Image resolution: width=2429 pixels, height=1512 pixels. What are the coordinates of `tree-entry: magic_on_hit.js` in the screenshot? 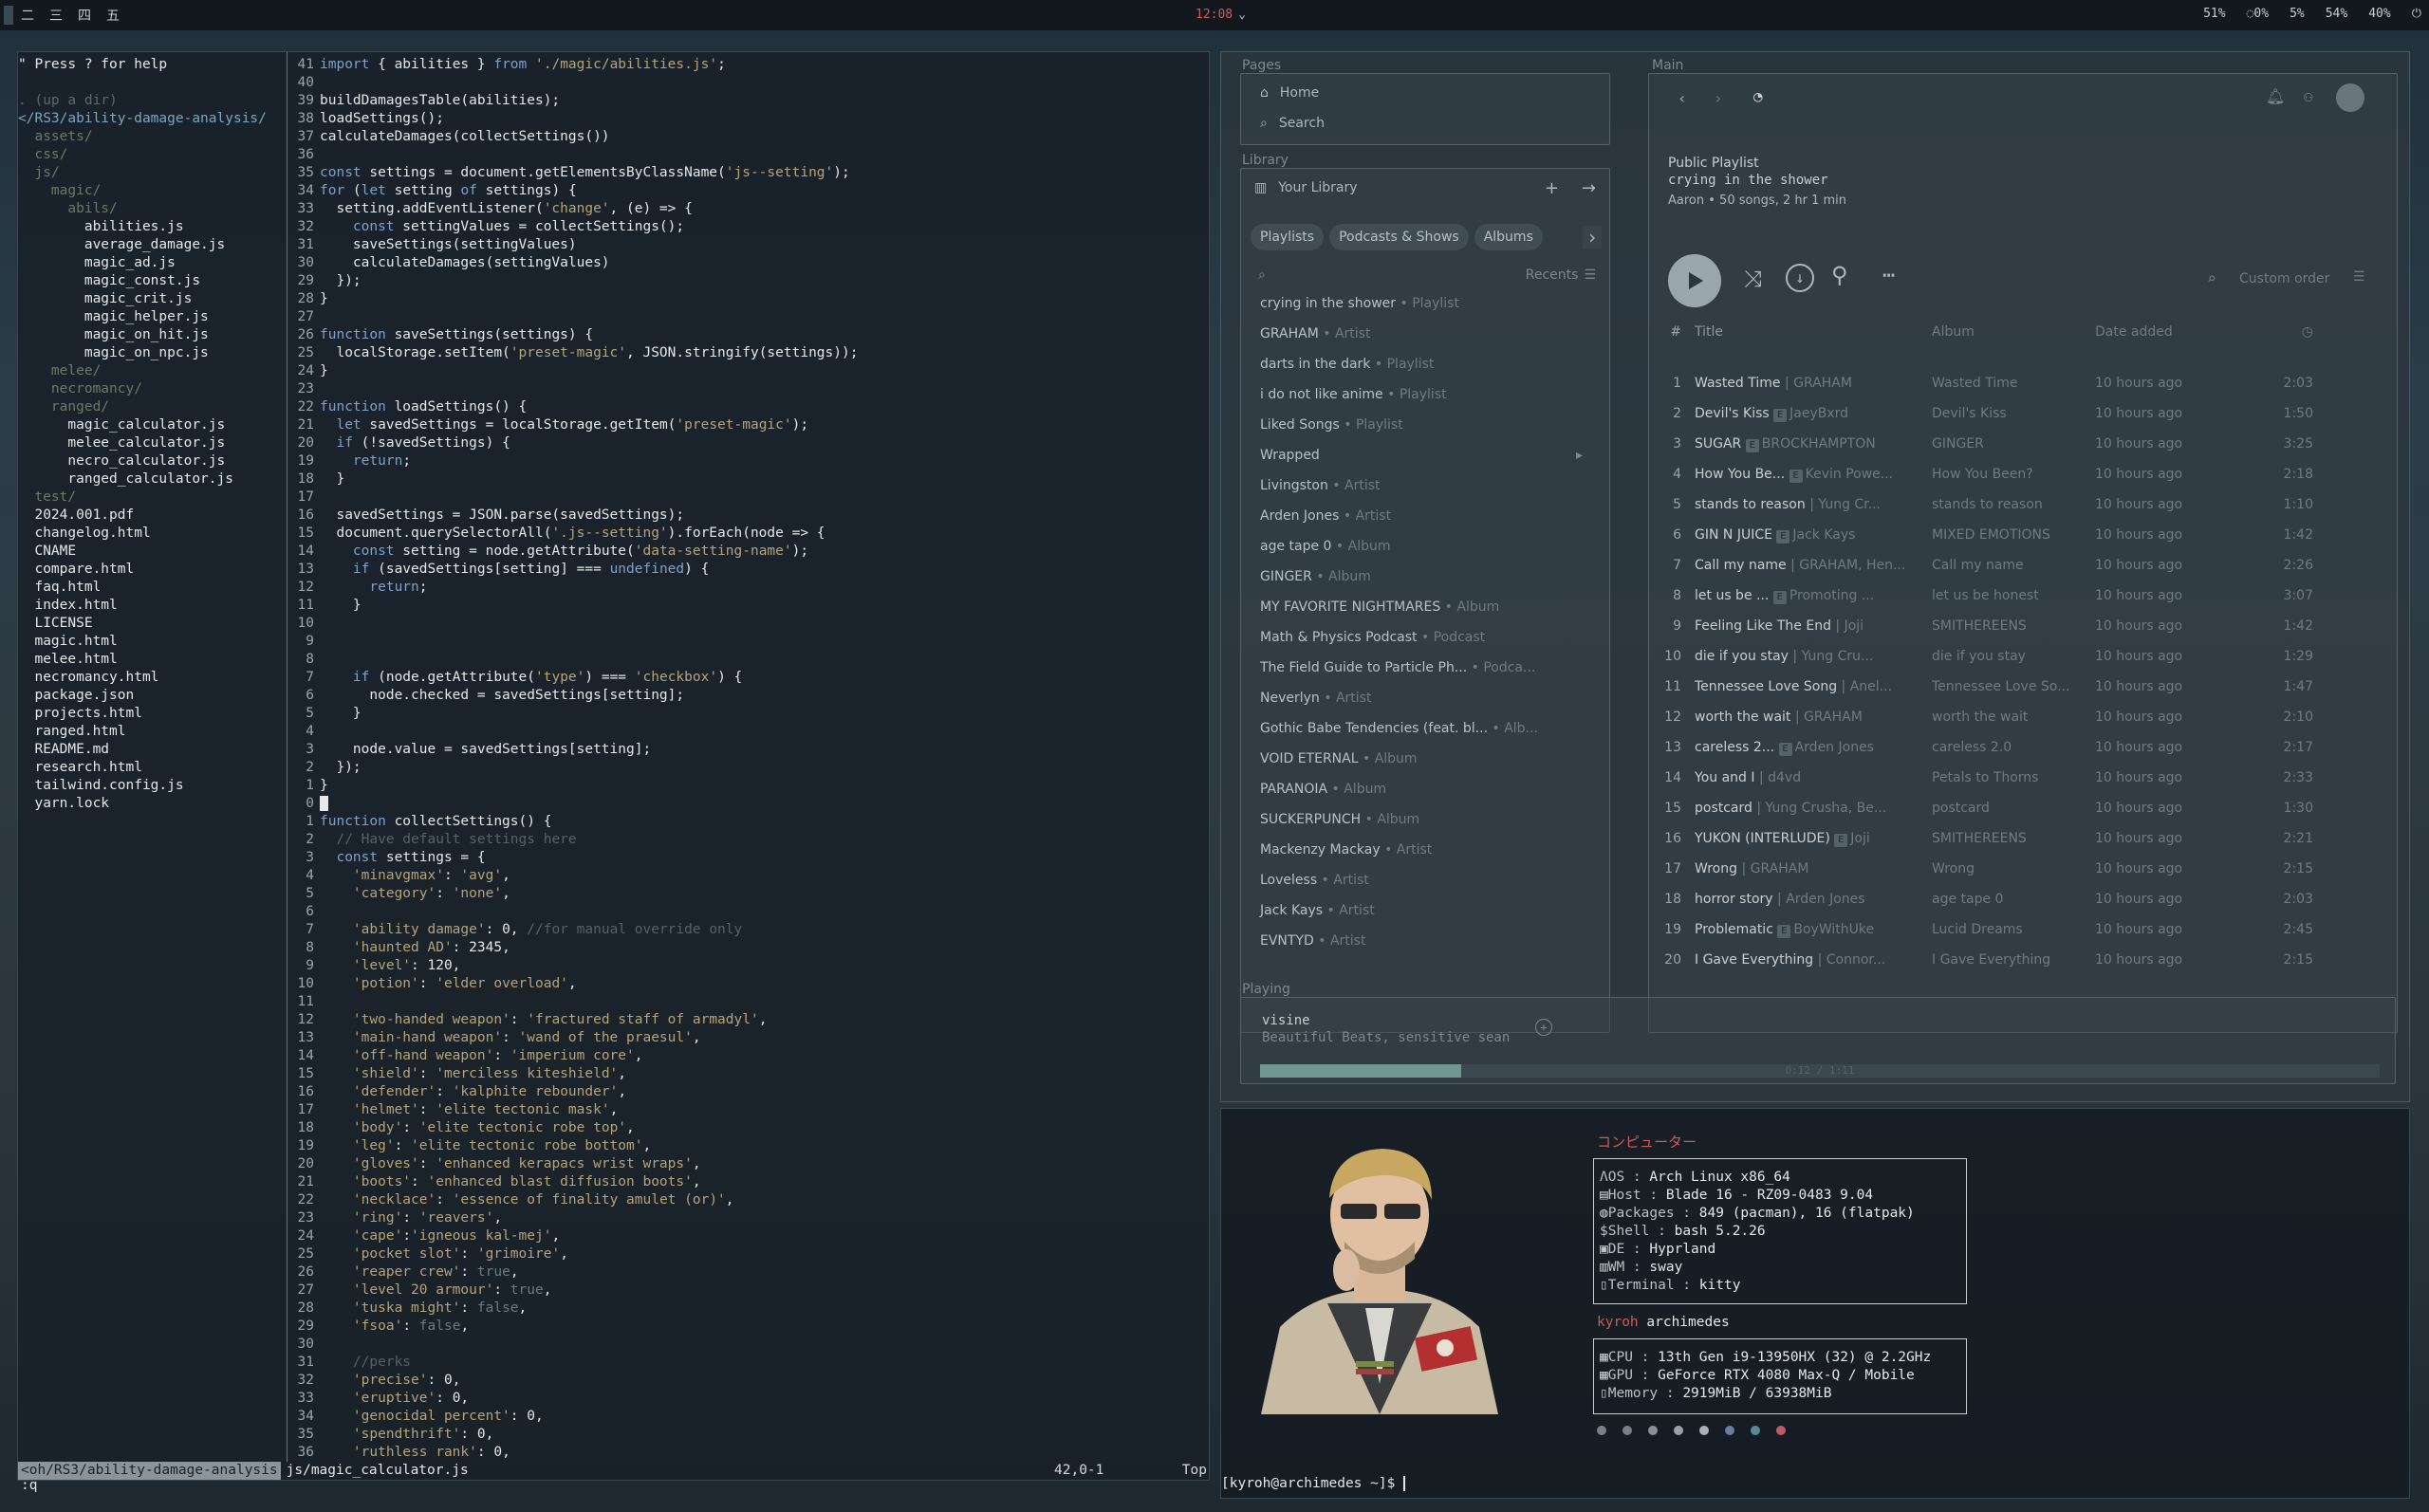 It's located at (152, 335).